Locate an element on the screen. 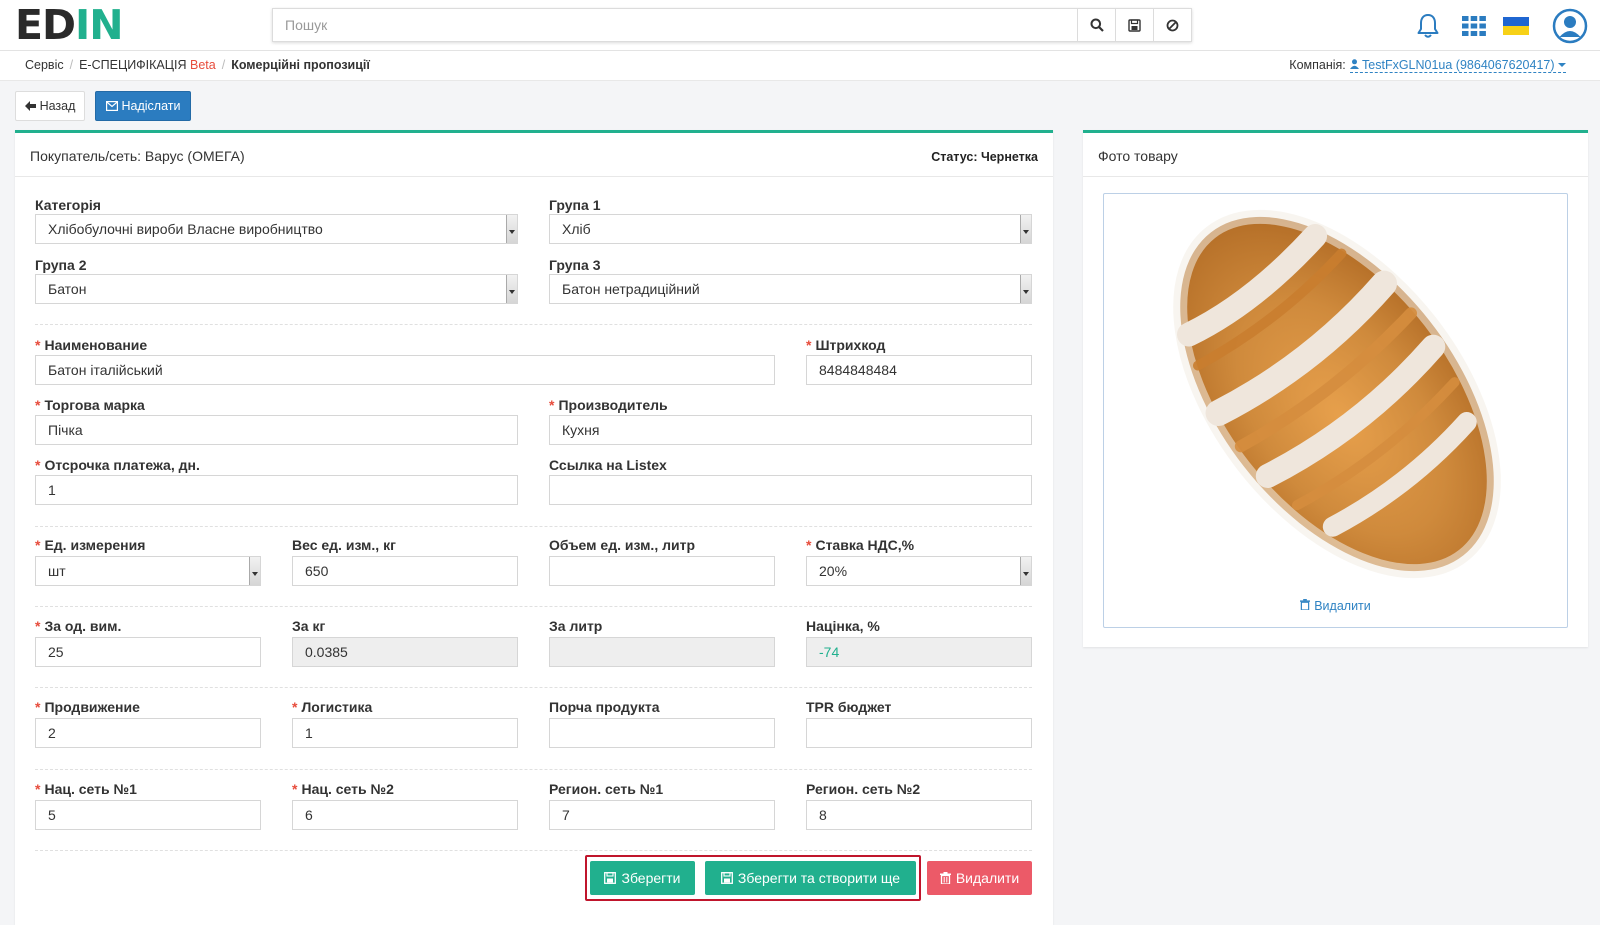  reg1-input: 7 is located at coordinates (662, 815).